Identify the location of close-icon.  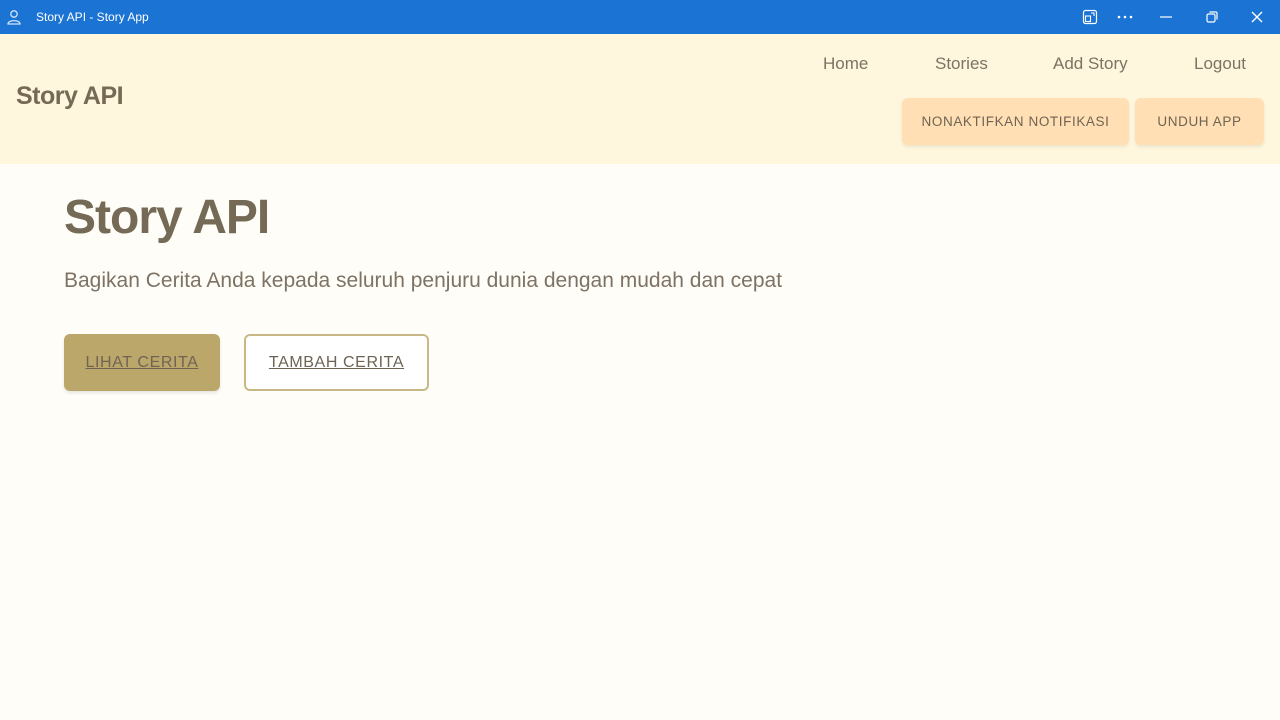
(1257, 17).